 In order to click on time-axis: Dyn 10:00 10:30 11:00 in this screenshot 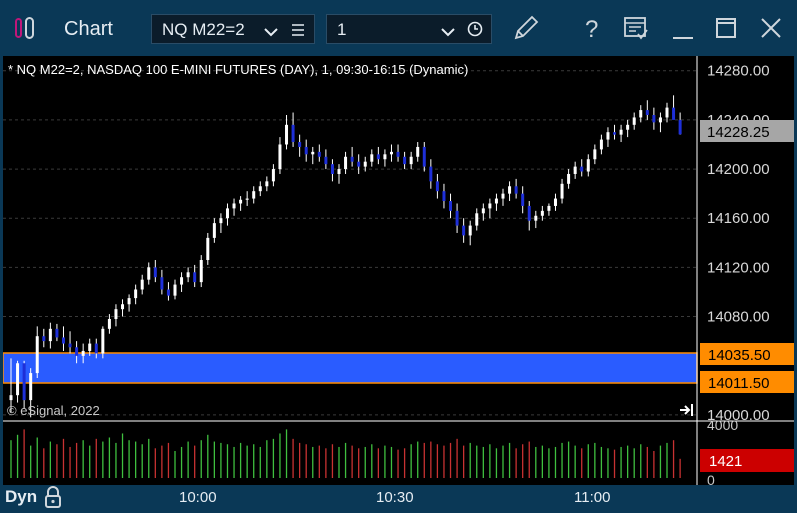, I will do `click(398, 497)`.